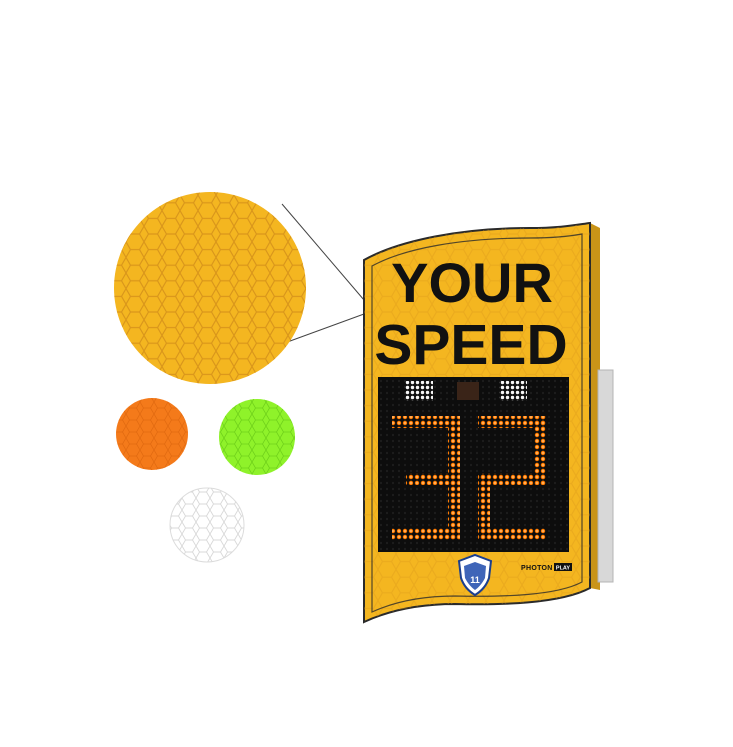  I want to click on white-led-left, so click(419, 391).